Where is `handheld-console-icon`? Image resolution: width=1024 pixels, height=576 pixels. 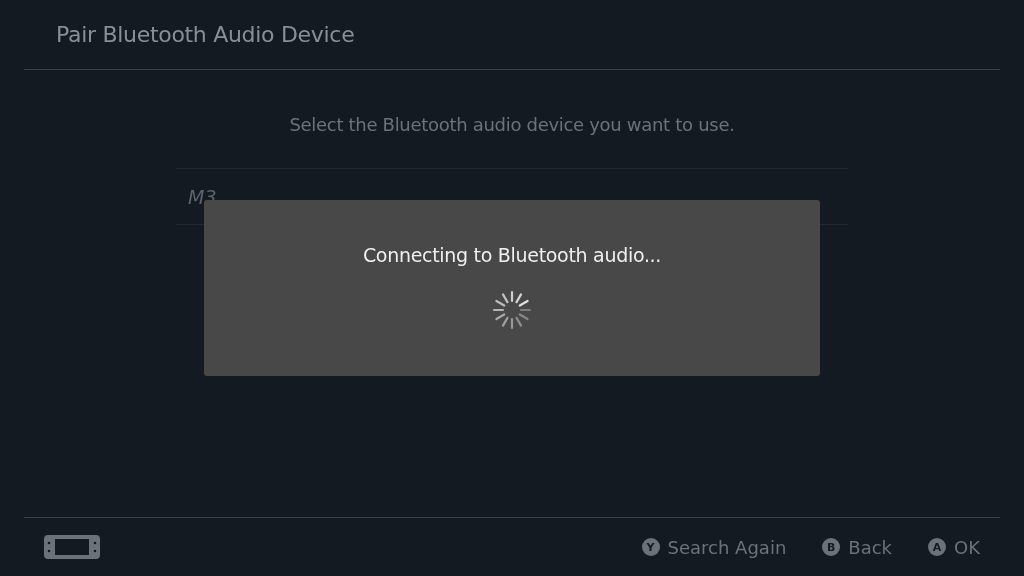 handheld-console-icon is located at coordinates (72, 547).